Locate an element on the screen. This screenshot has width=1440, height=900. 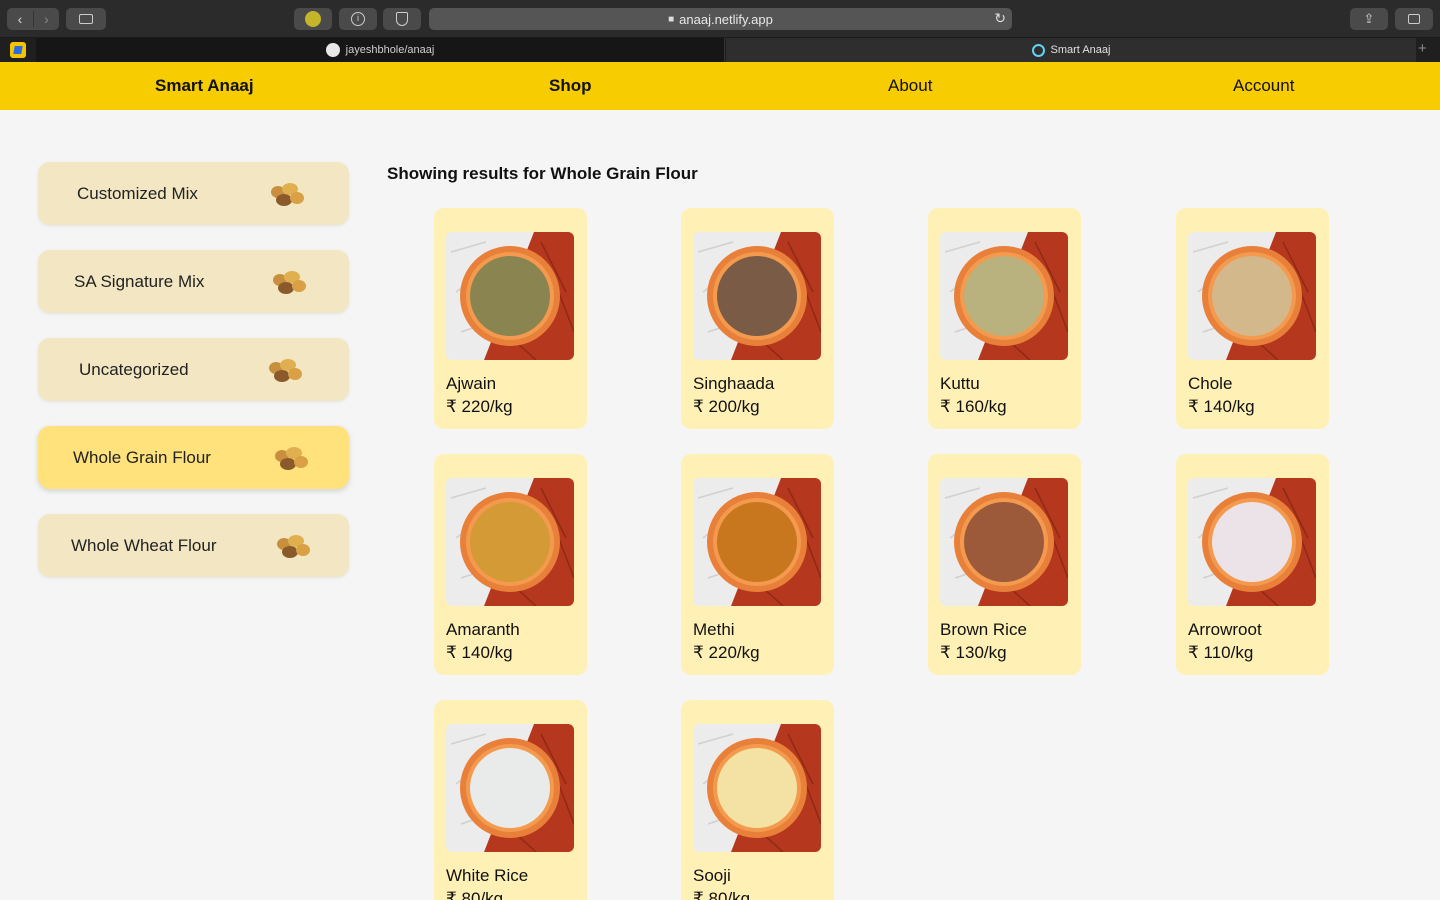
category-customized-mix: Customized Mix is located at coordinates (193, 193).